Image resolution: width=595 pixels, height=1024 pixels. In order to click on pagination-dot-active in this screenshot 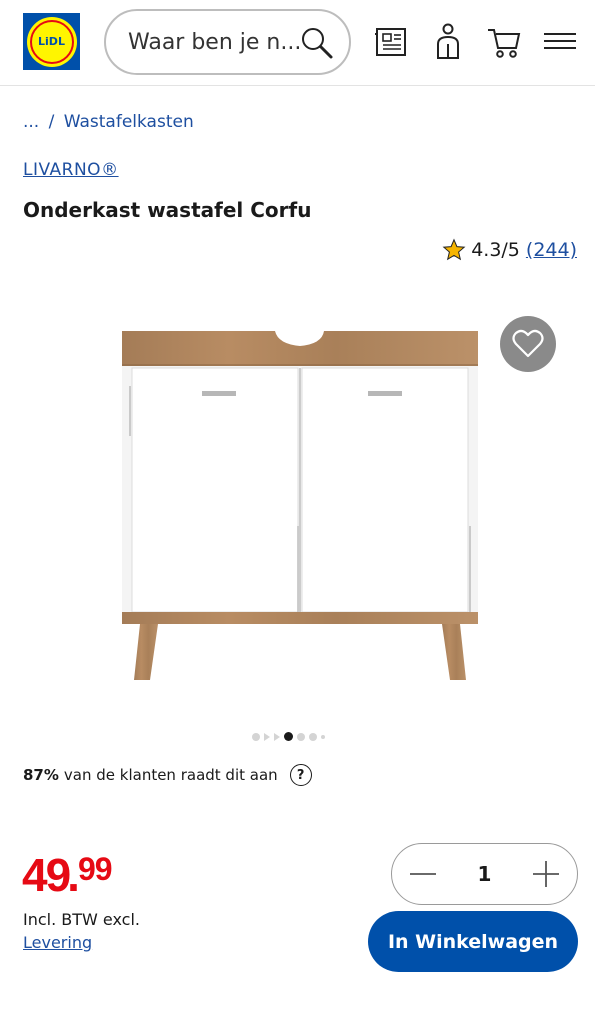, I will do `click(288, 736)`.